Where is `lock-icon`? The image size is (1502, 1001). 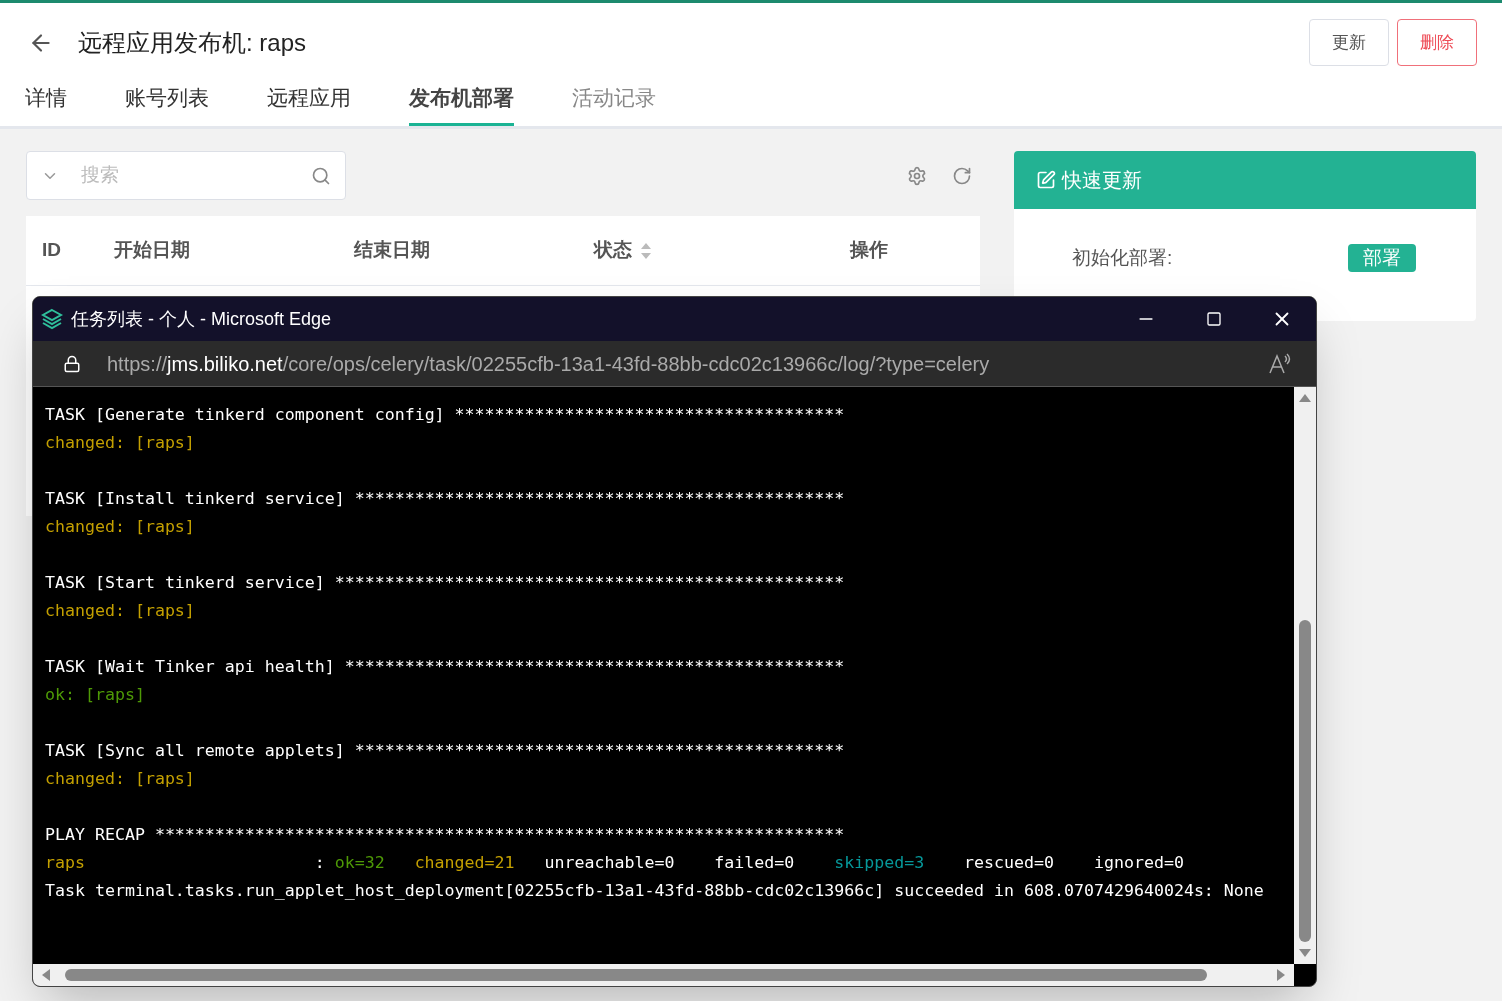
lock-icon is located at coordinates (72, 363).